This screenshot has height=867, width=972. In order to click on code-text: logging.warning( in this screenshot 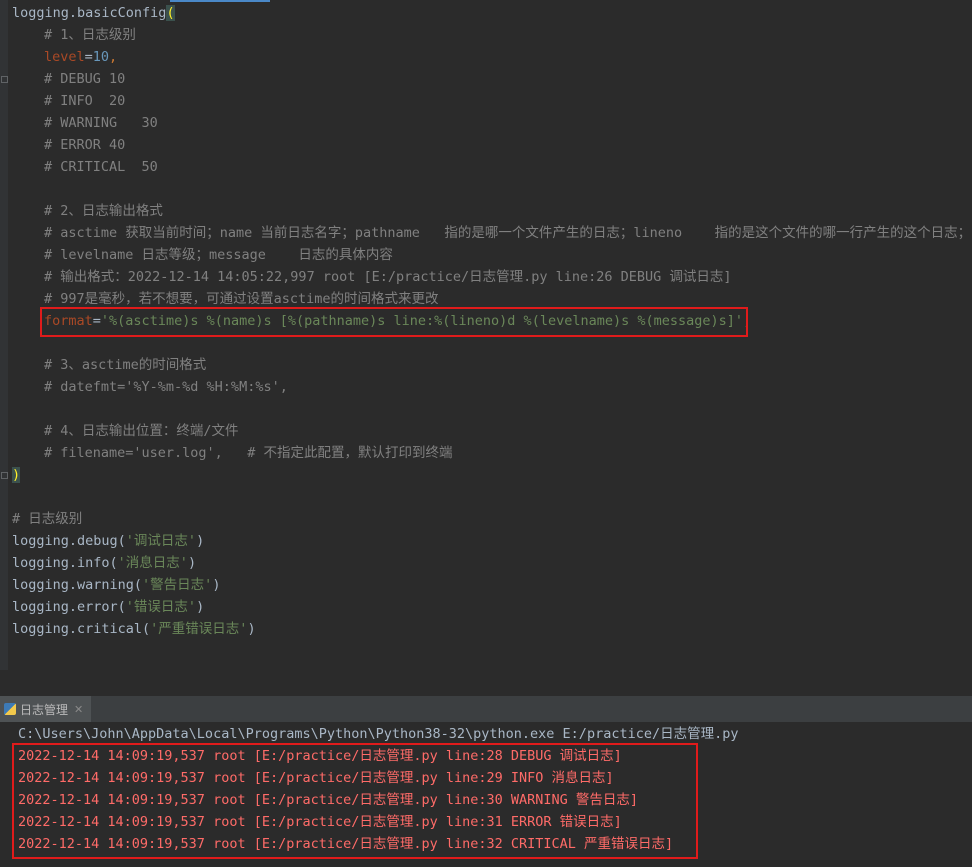, I will do `click(77, 585)`.